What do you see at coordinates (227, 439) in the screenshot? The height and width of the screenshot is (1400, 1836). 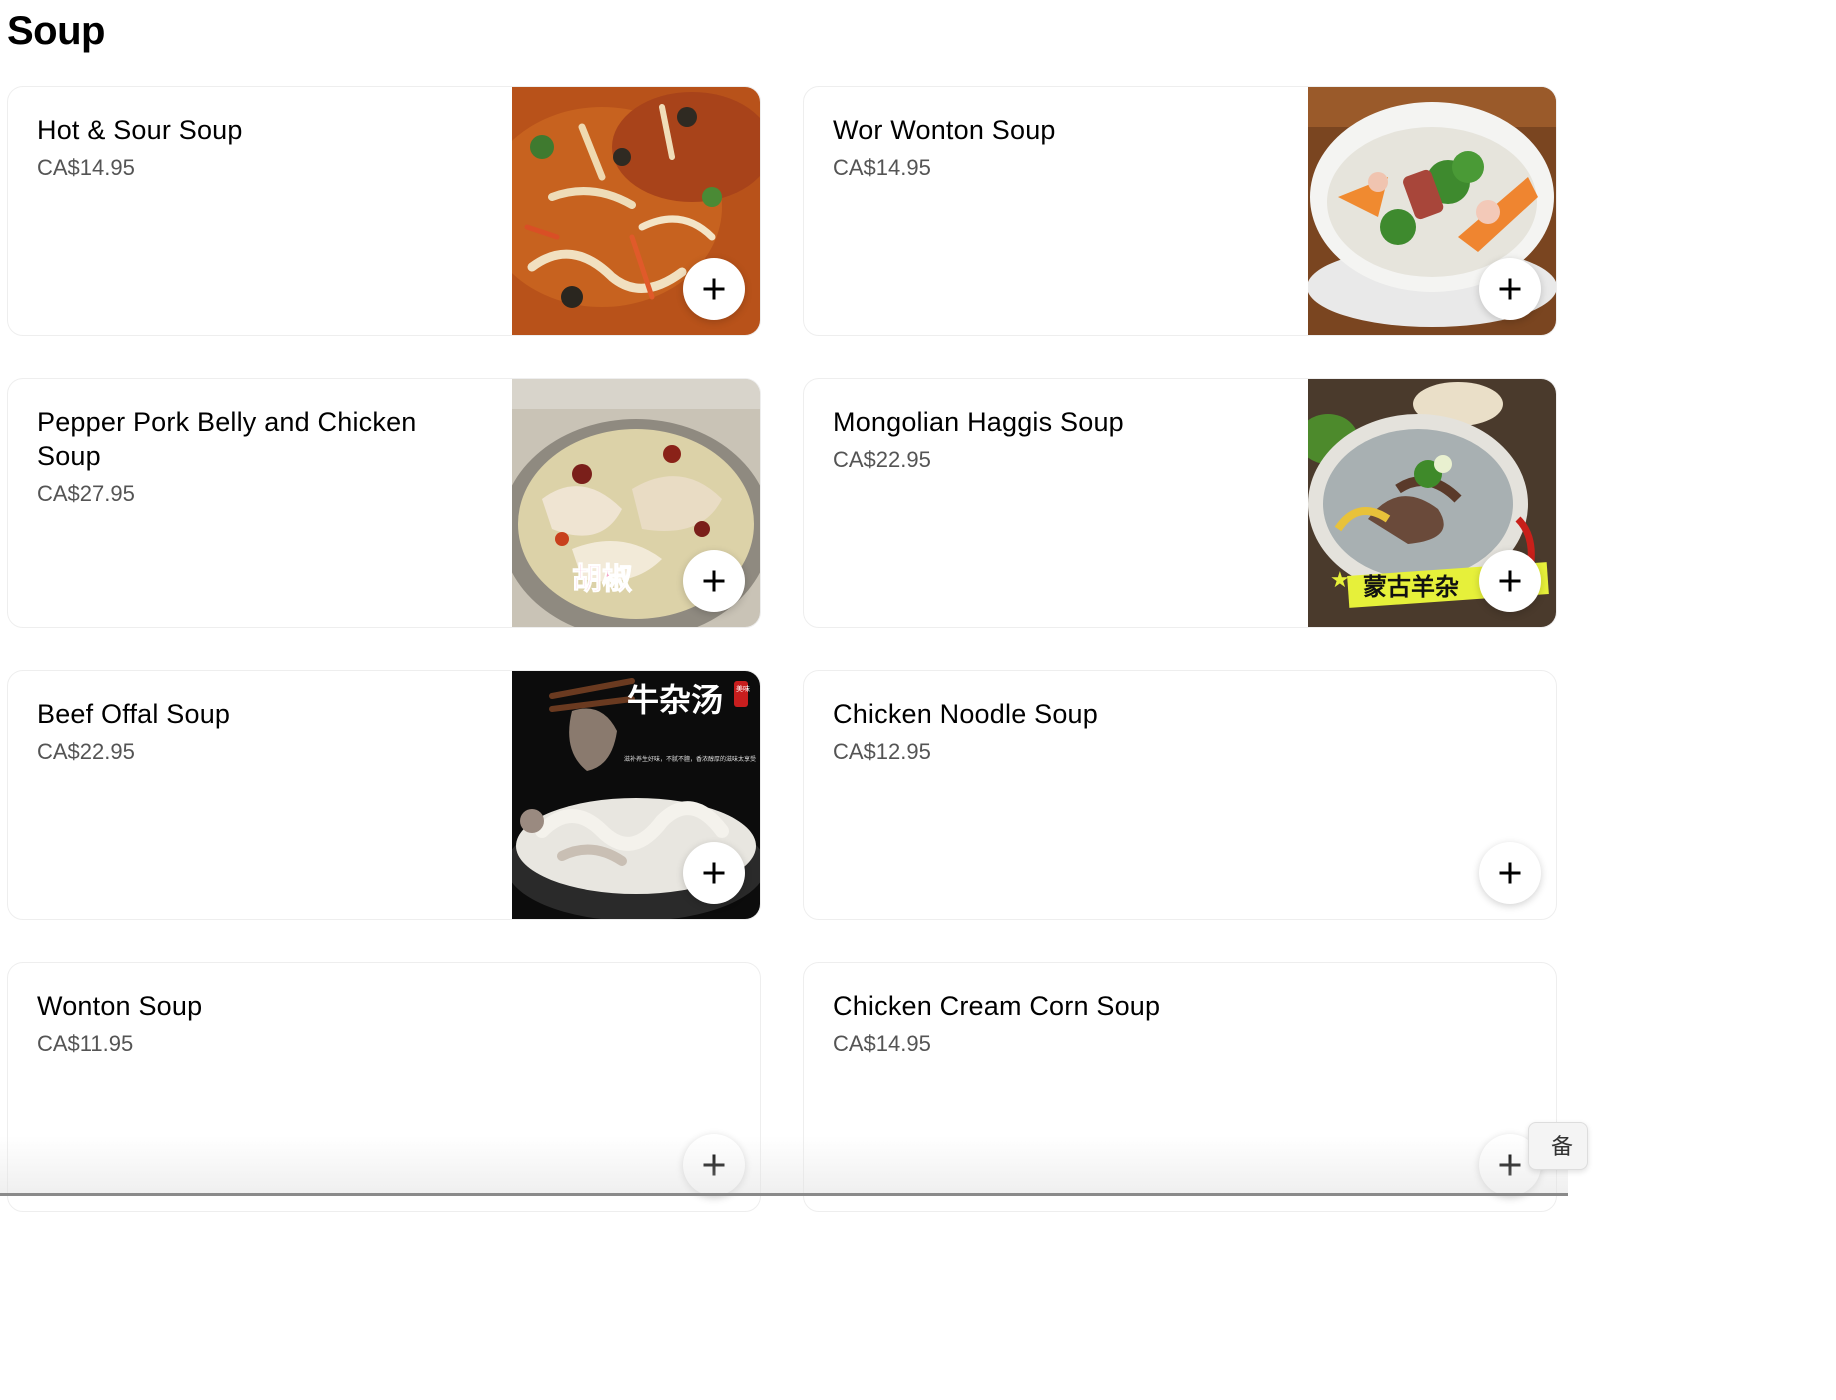 I see `menu-item-name: Pepper Pork Belly and Chicken Soup` at bounding box center [227, 439].